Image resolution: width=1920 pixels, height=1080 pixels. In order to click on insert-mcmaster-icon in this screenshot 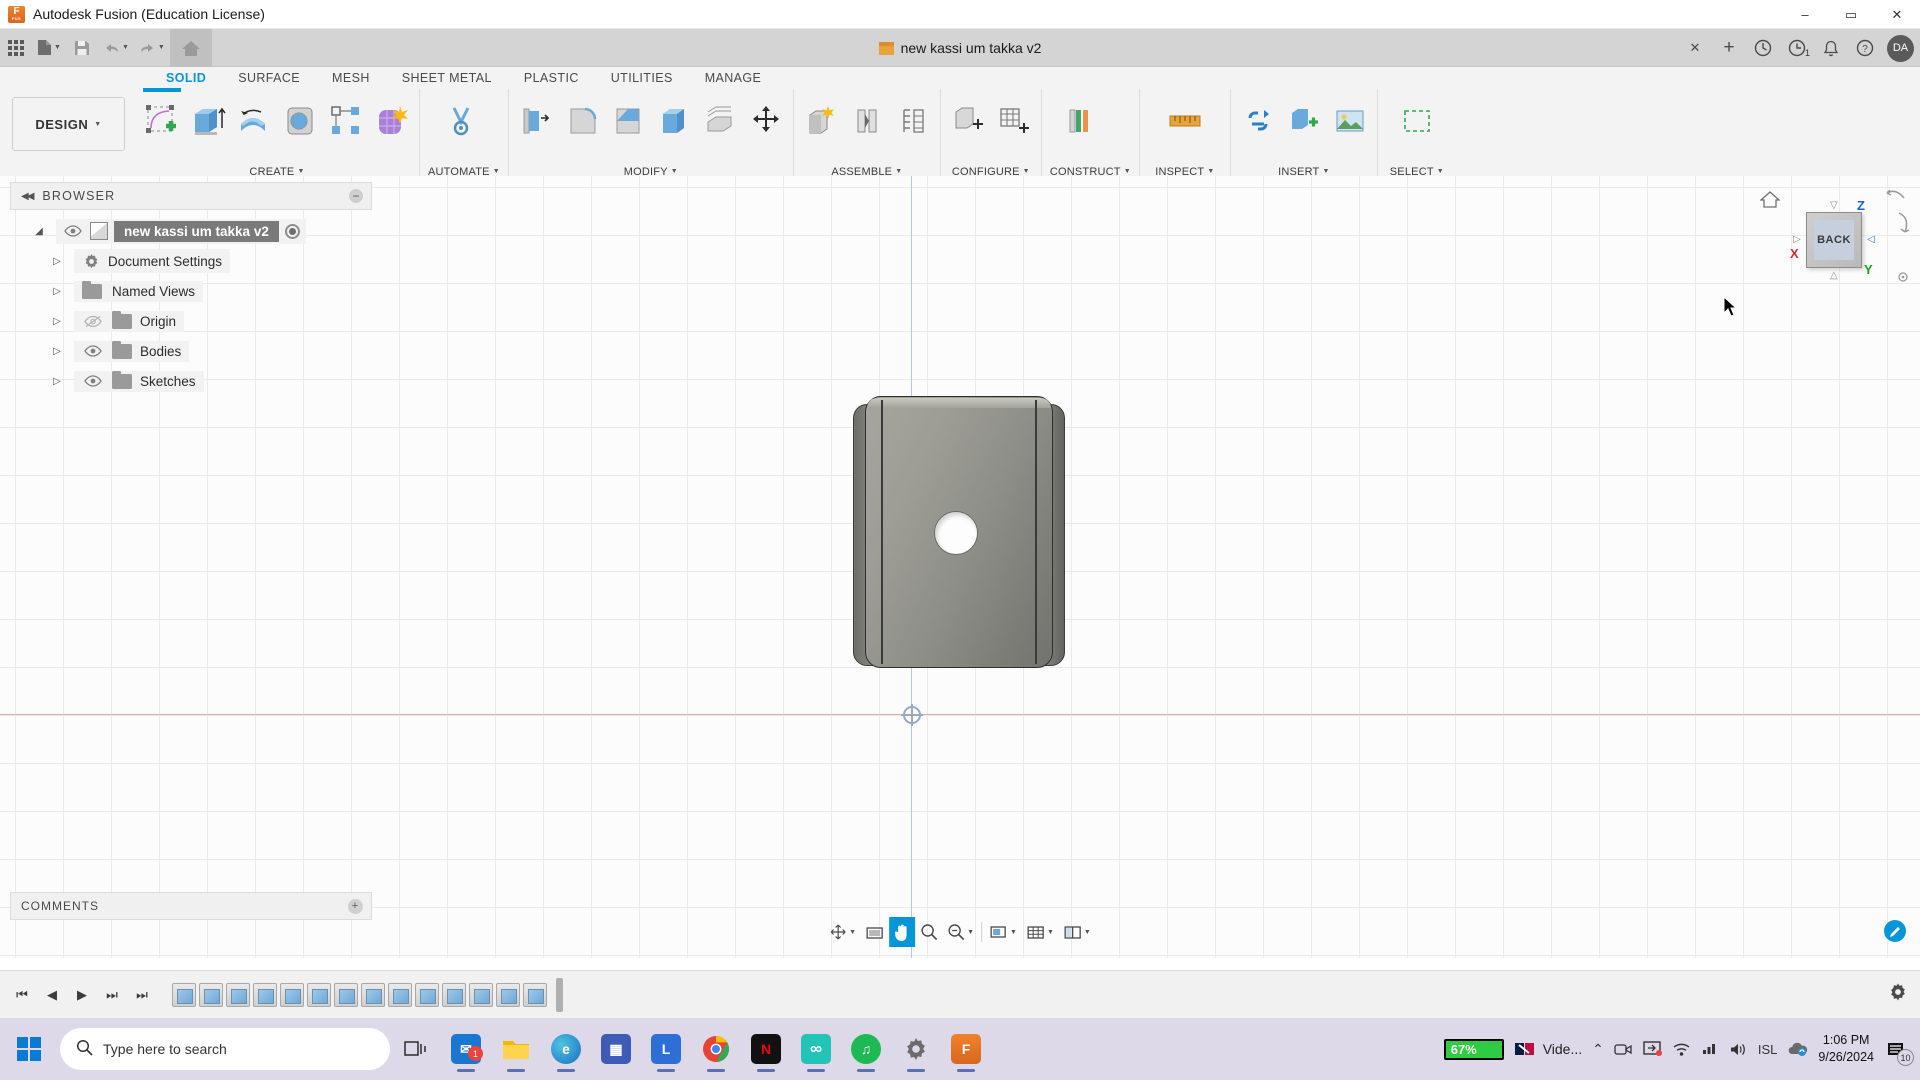, I will do `click(1304, 121)`.